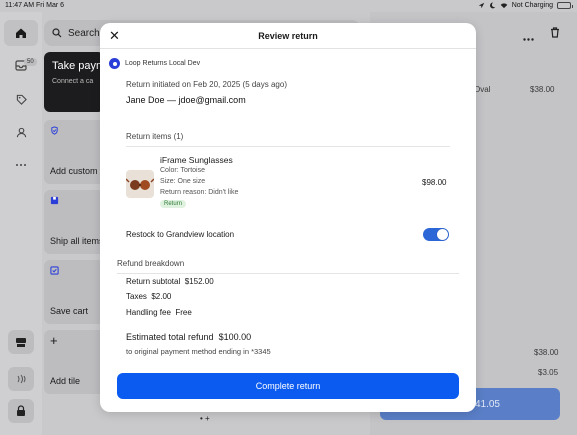 Image resolution: width=577 pixels, height=435 pixels. I want to click on status-date: Fri Mar 6, so click(50, 5).